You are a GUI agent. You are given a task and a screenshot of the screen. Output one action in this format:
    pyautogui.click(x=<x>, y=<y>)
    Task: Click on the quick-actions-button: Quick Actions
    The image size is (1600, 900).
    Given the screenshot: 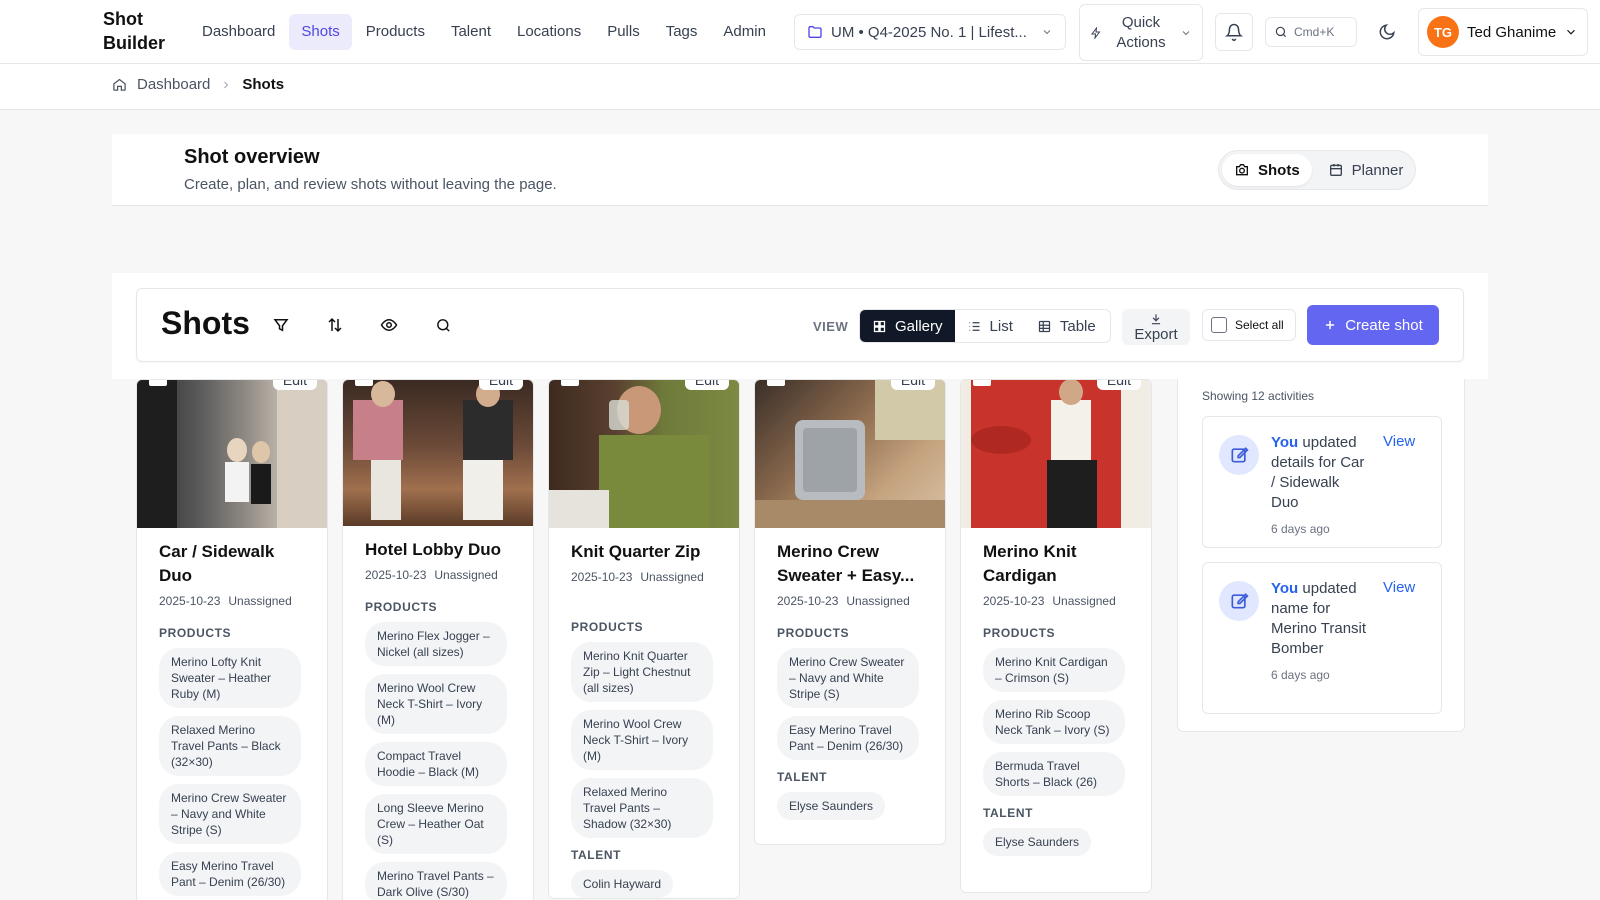 What is the action you would take?
    pyautogui.click(x=1141, y=32)
    